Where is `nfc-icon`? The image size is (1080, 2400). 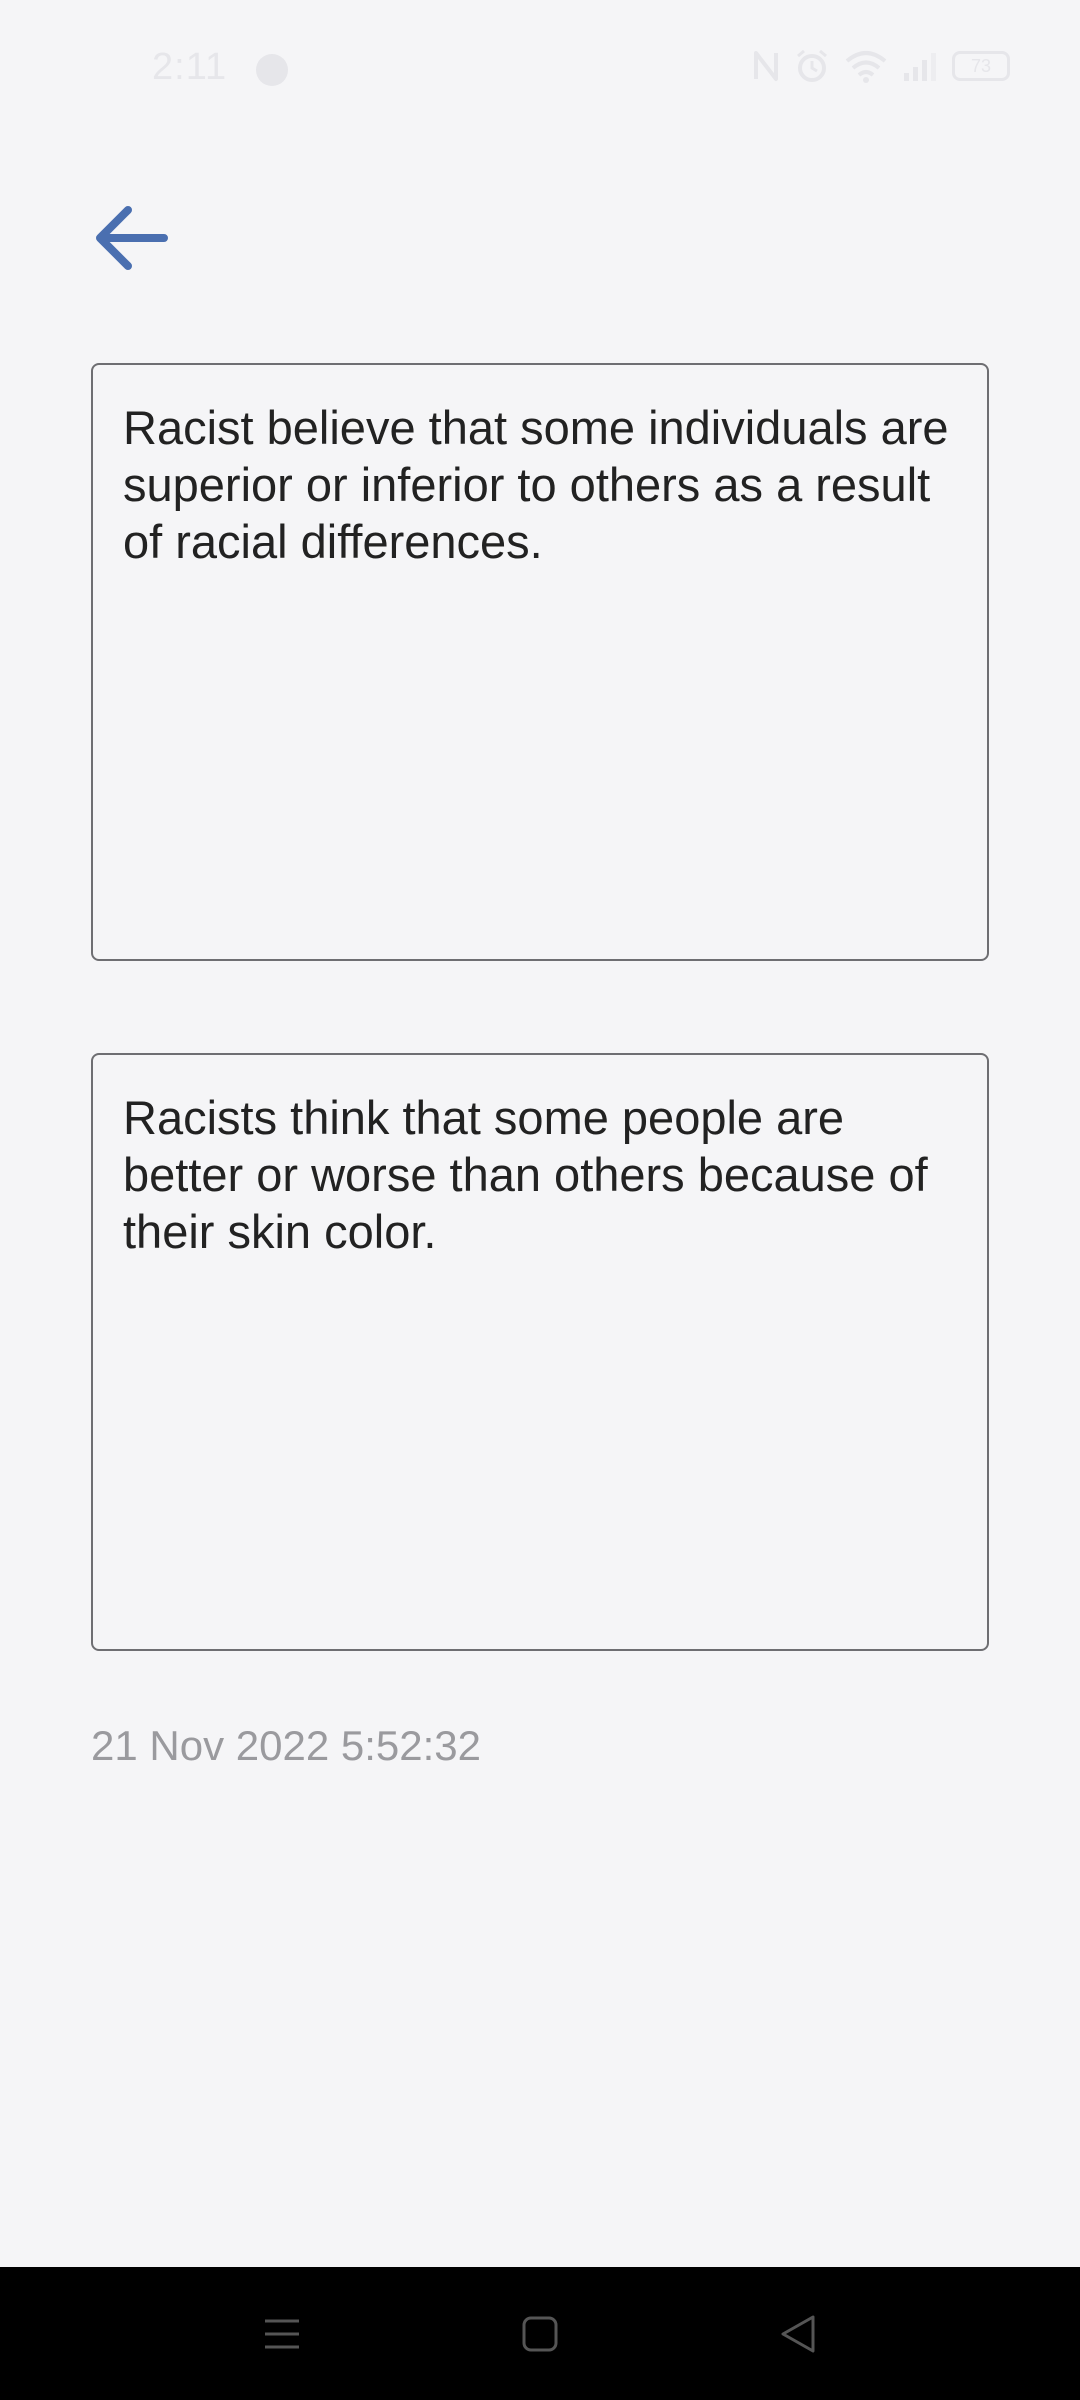
nfc-icon is located at coordinates (766, 66).